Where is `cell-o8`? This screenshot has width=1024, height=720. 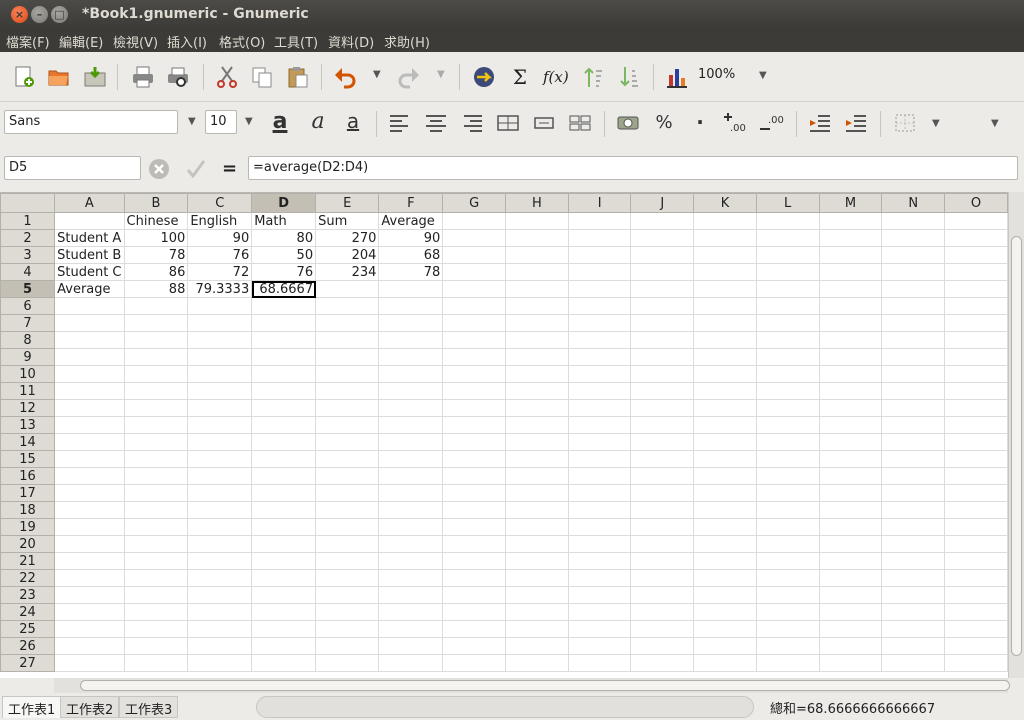 cell-o8 is located at coordinates (976, 340).